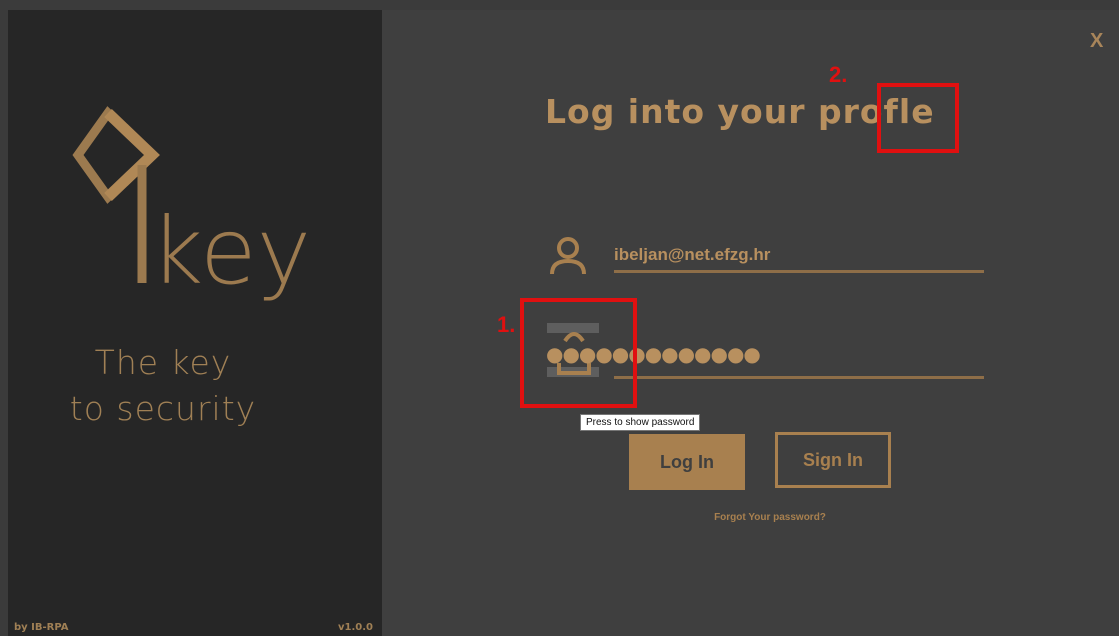  What do you see at coordinates (640, 422) in the screenshot?
I see `show-password-tooltip: Press to show password` at bounding box center [640, 422].